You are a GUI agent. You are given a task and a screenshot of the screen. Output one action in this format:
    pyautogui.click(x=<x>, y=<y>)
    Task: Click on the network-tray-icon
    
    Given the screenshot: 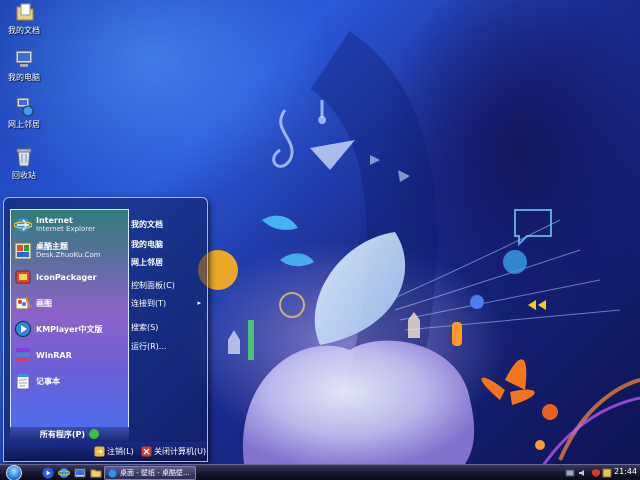 What is the action you would take?
    pyautogui.click(x=570, y=473)
    